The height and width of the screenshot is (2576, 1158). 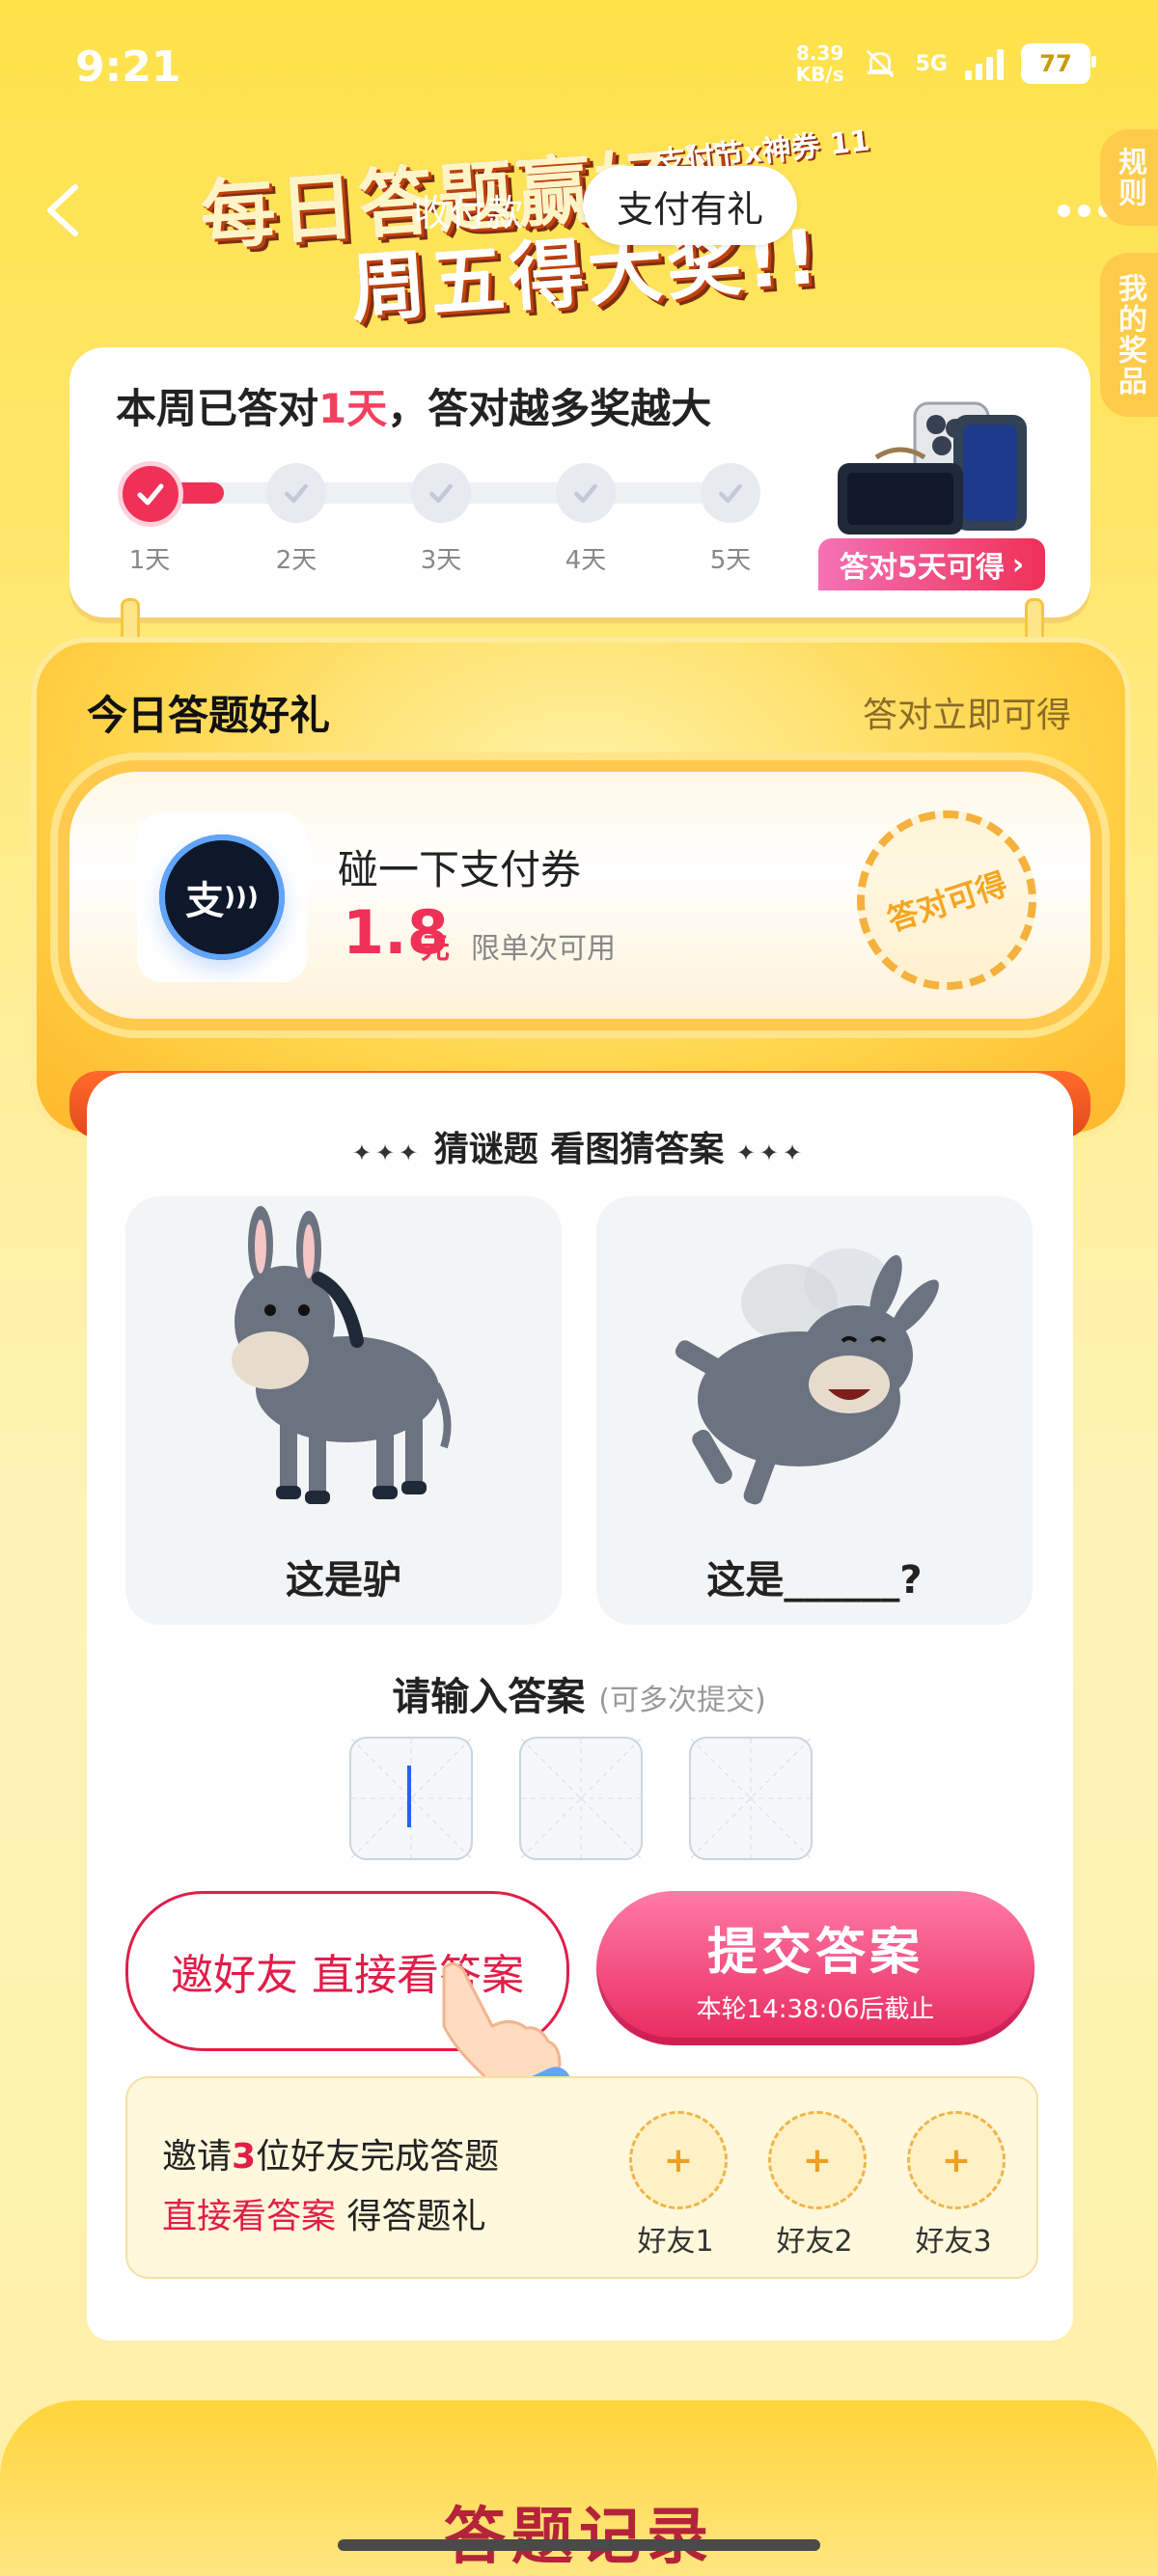 I want to click on donkey-rolling-image, so click(x=807, y=1377).